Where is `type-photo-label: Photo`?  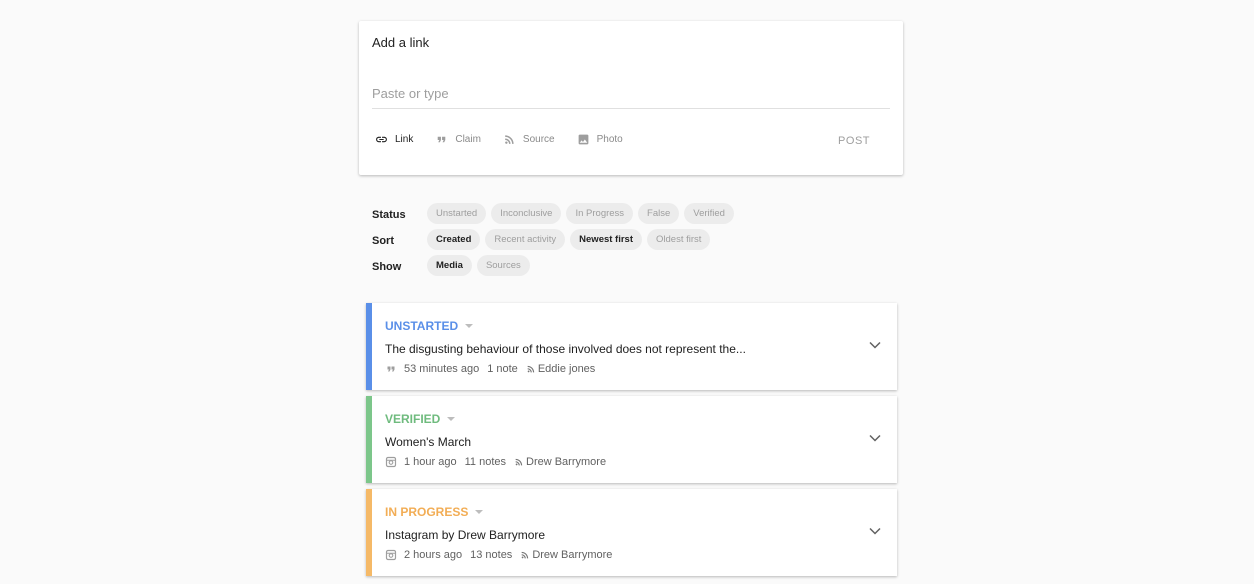 type-photo-label: Photo is located at coordinates (609, 139).